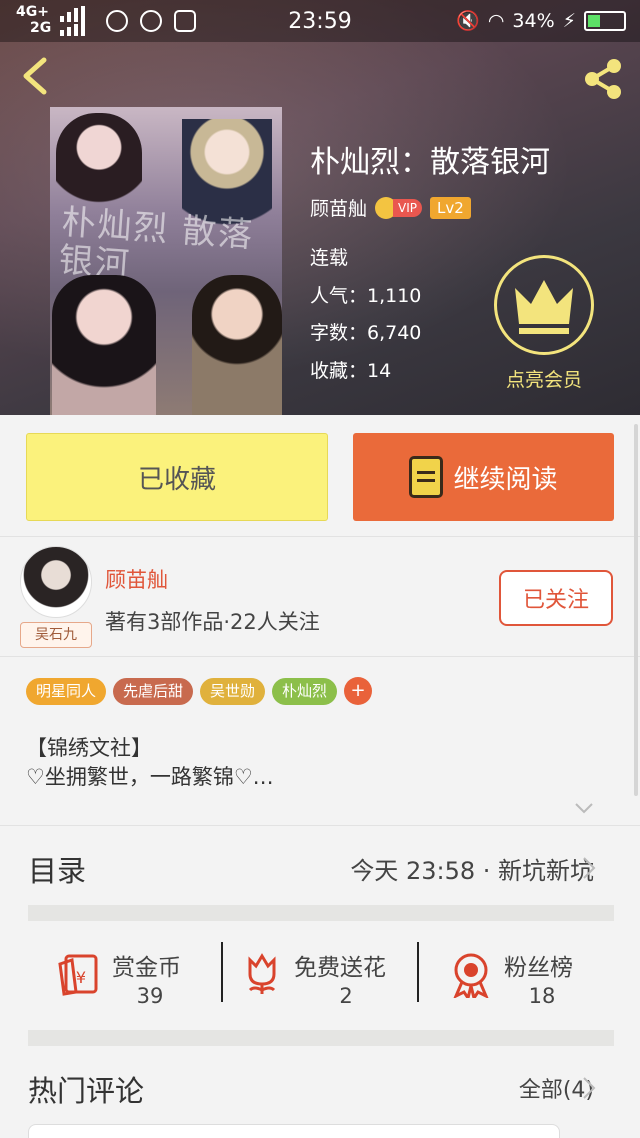 Image resolution: width=640 pixels, height=1138 pixels. I want to click on level-badge: Lv2, so click(450, 207).